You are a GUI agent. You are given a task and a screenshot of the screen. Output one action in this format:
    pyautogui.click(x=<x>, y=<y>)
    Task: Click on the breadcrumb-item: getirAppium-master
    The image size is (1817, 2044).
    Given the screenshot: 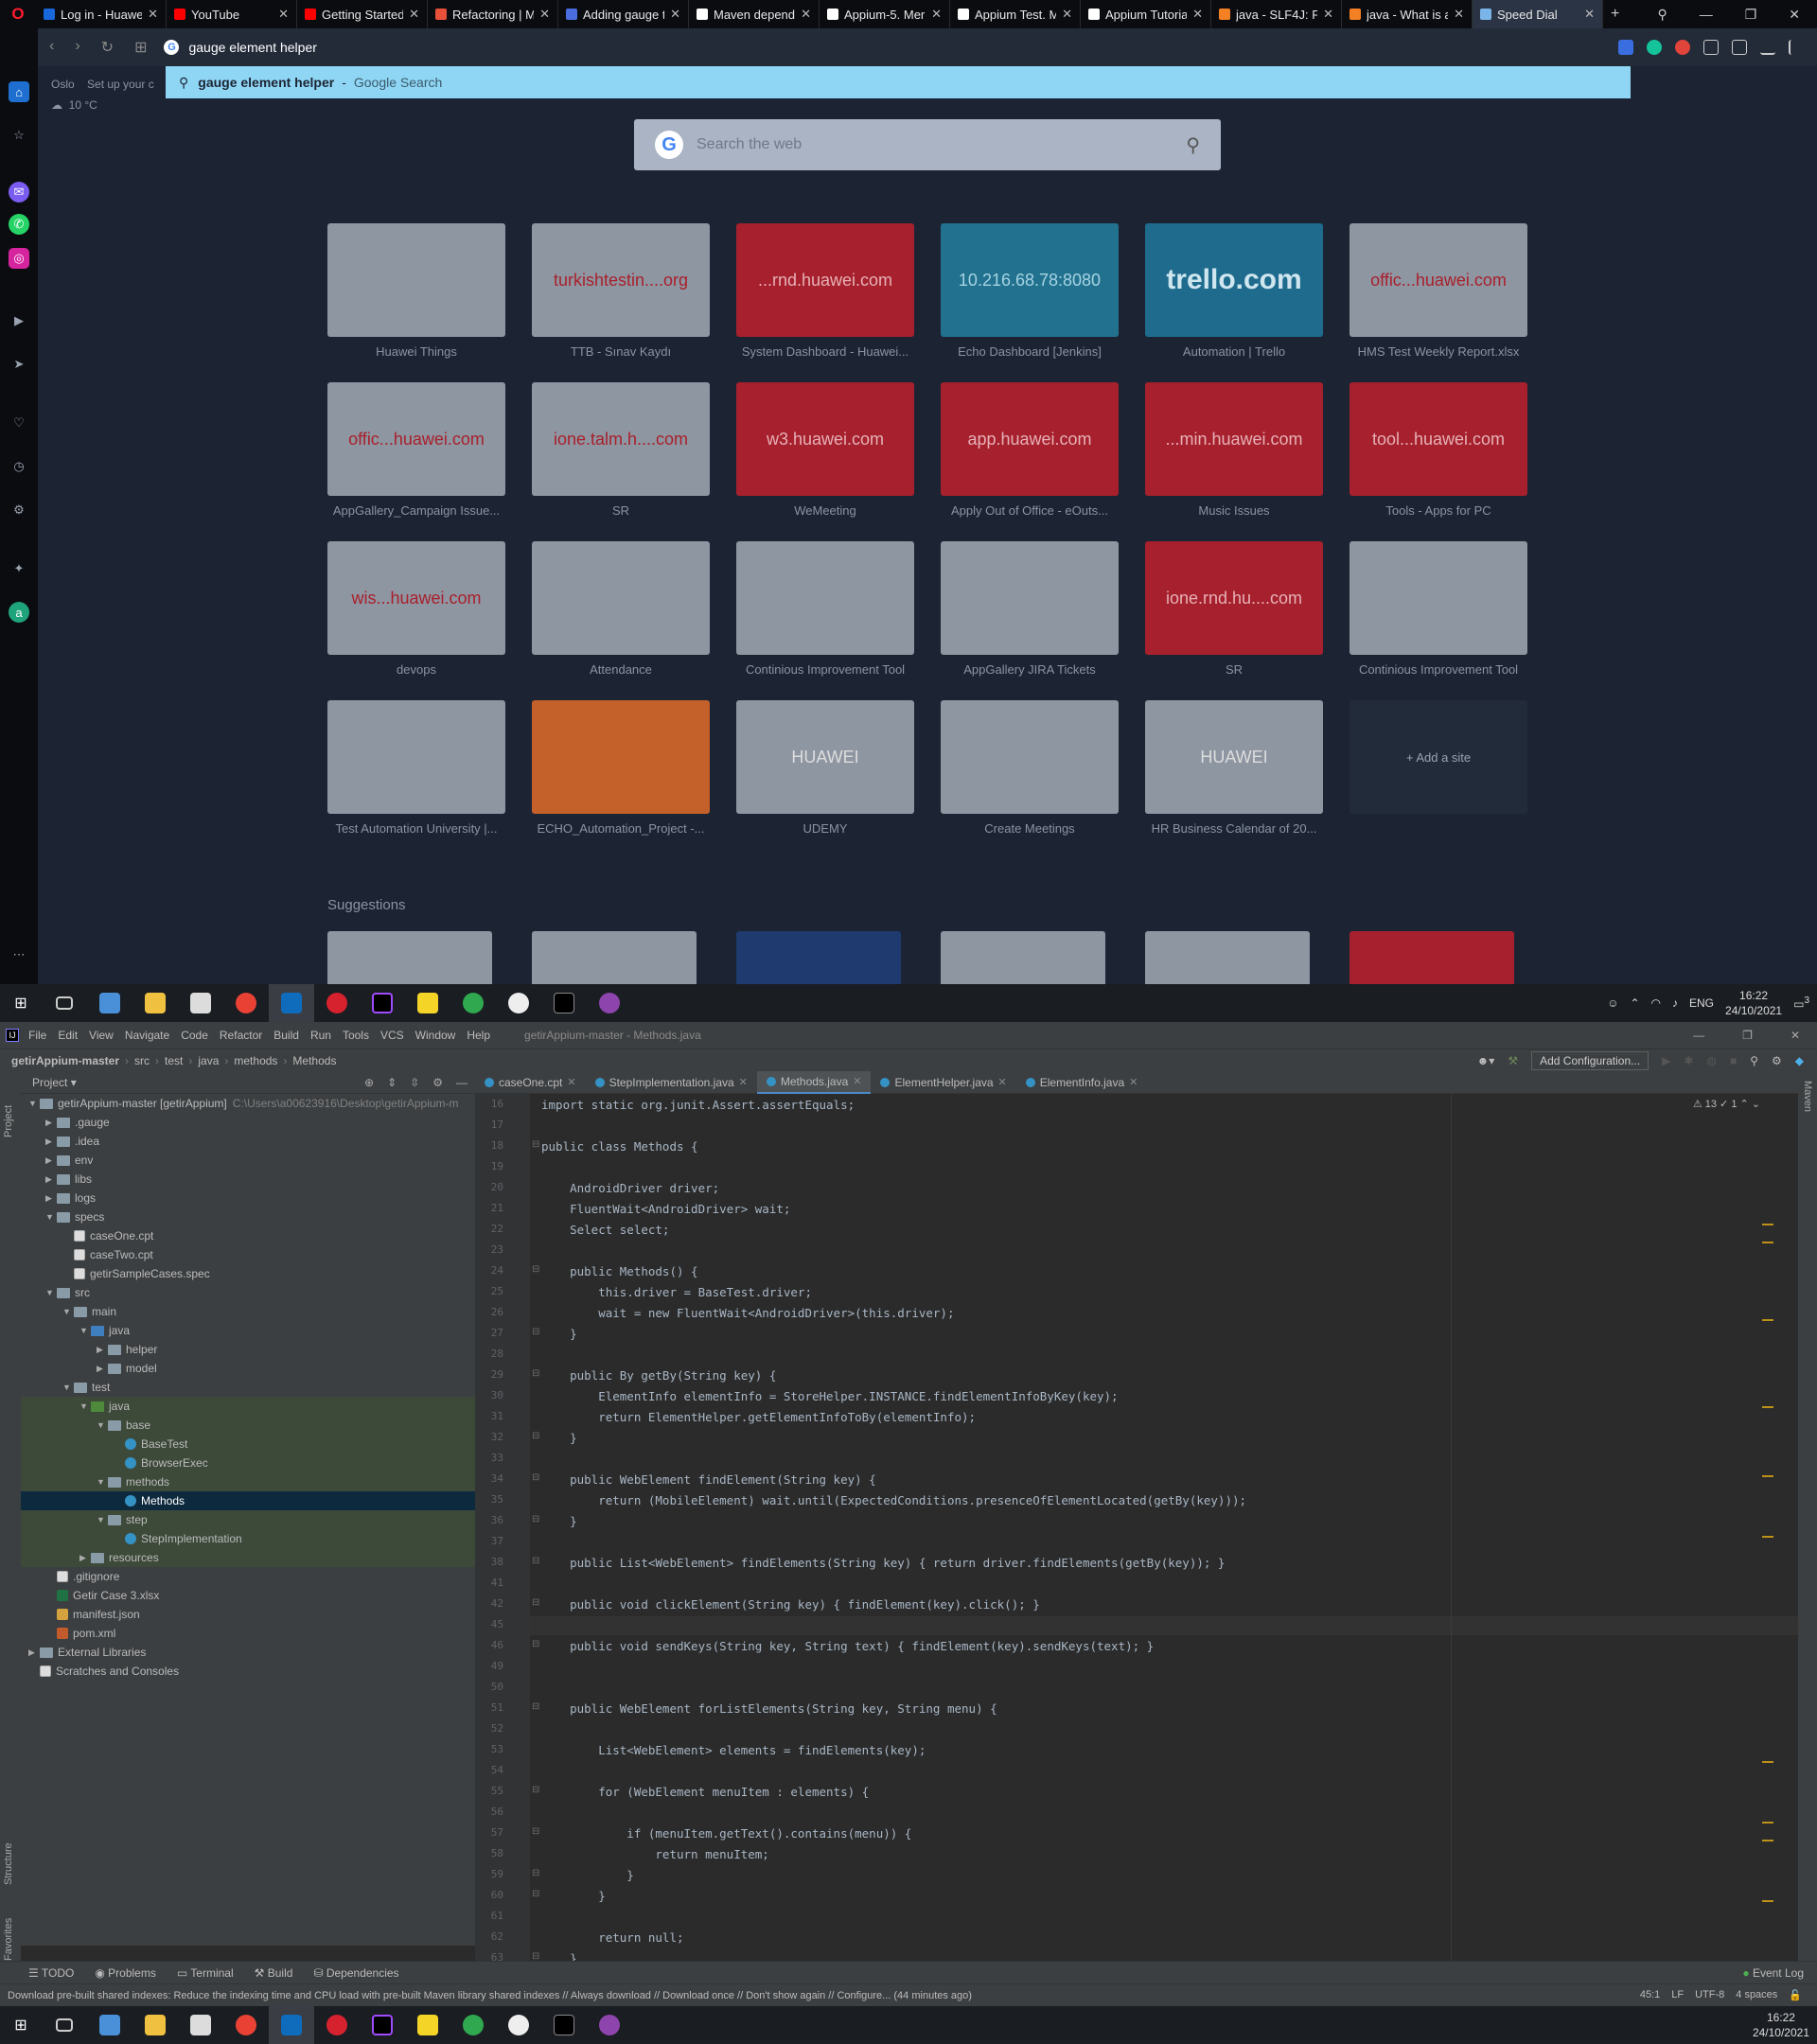 What is the action you would take?
    pyautogui.click(x=65, y=1060)
    